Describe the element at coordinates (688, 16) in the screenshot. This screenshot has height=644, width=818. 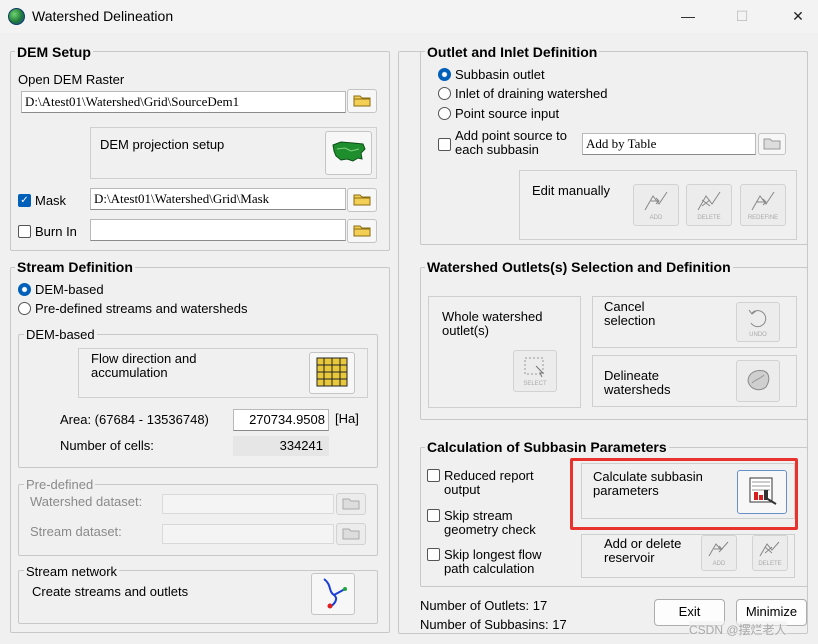
I see `minimize-window-button: —` at that location.